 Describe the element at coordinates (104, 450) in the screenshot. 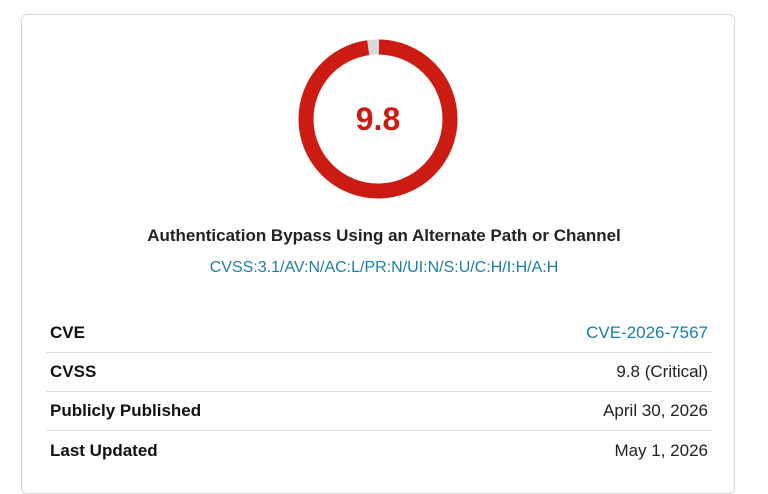

I see `updated-label: Last Updated` at that location.